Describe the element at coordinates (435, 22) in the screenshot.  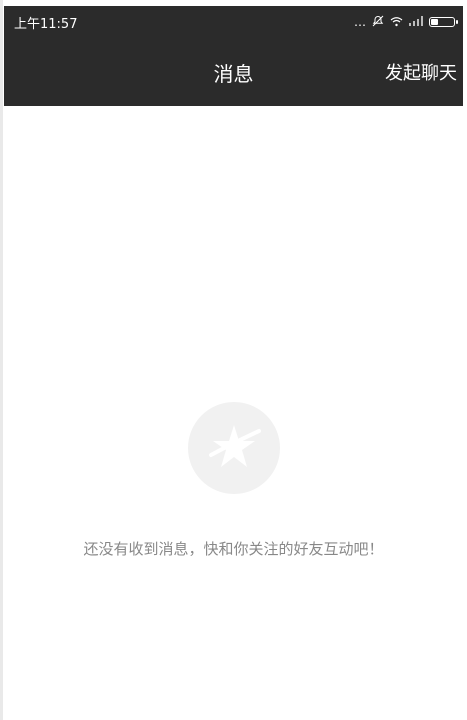
I see `battery-fill` at that location.